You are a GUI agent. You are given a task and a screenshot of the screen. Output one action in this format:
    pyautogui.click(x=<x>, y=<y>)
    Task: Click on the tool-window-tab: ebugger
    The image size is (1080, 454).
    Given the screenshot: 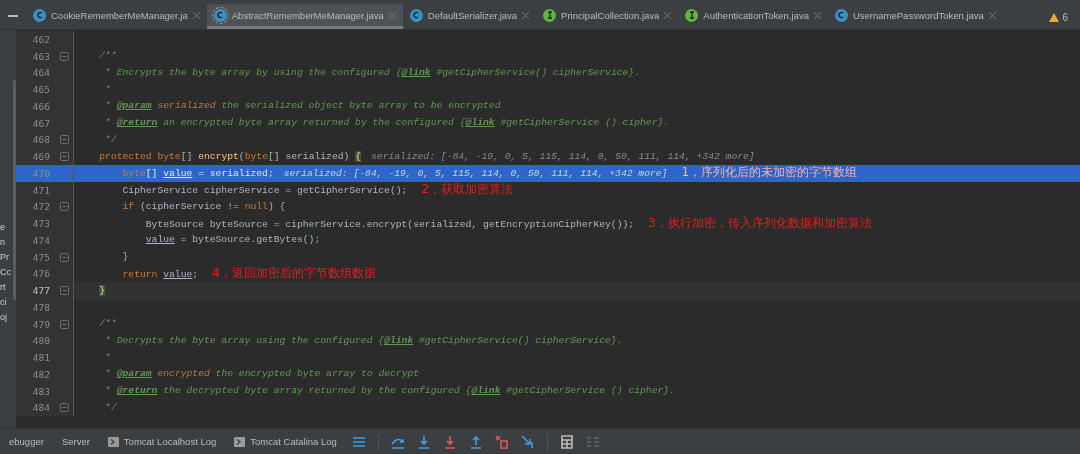 What is the action you would take?
    pyautogui.click(x=26, y=441)
    